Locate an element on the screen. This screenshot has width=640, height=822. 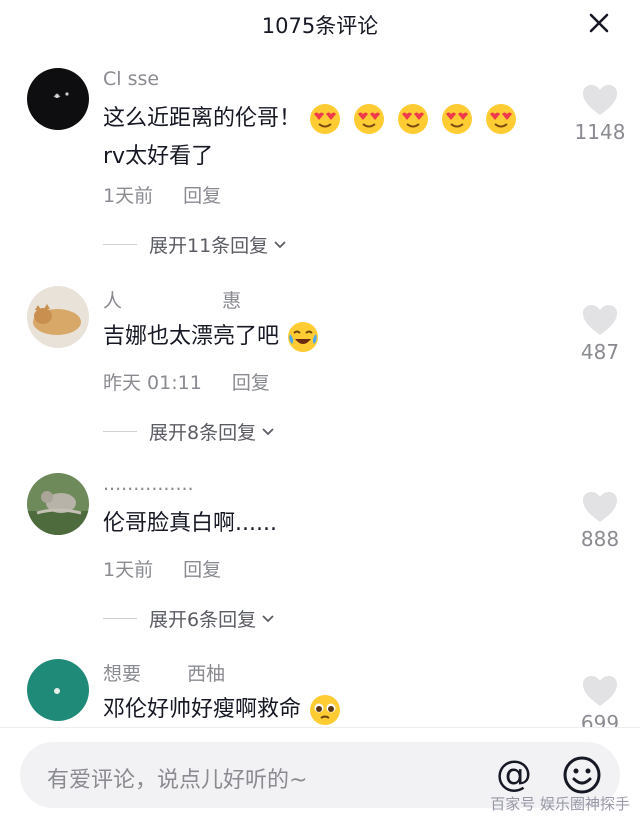
comment-count-title: 1075条评论 is located at coordinates (320, 26).